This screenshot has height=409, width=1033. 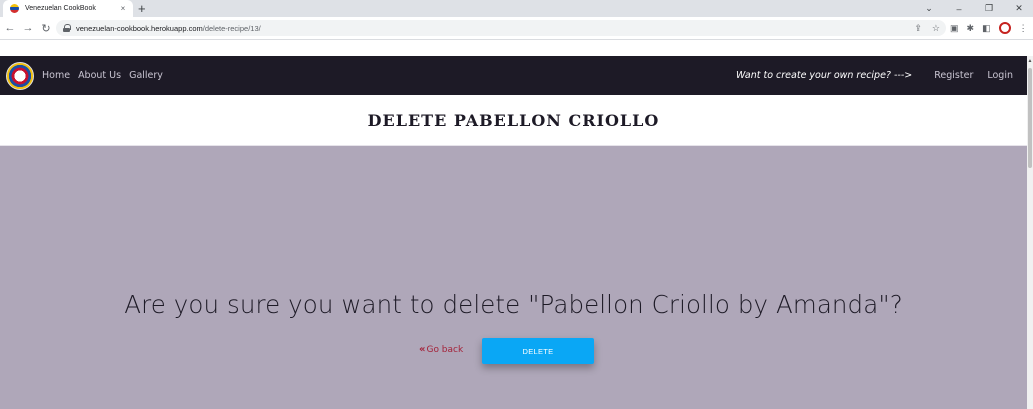 I want to click on extension-icons: ▣ ✱ ◧ ⋮, so click(x=989, y=28).